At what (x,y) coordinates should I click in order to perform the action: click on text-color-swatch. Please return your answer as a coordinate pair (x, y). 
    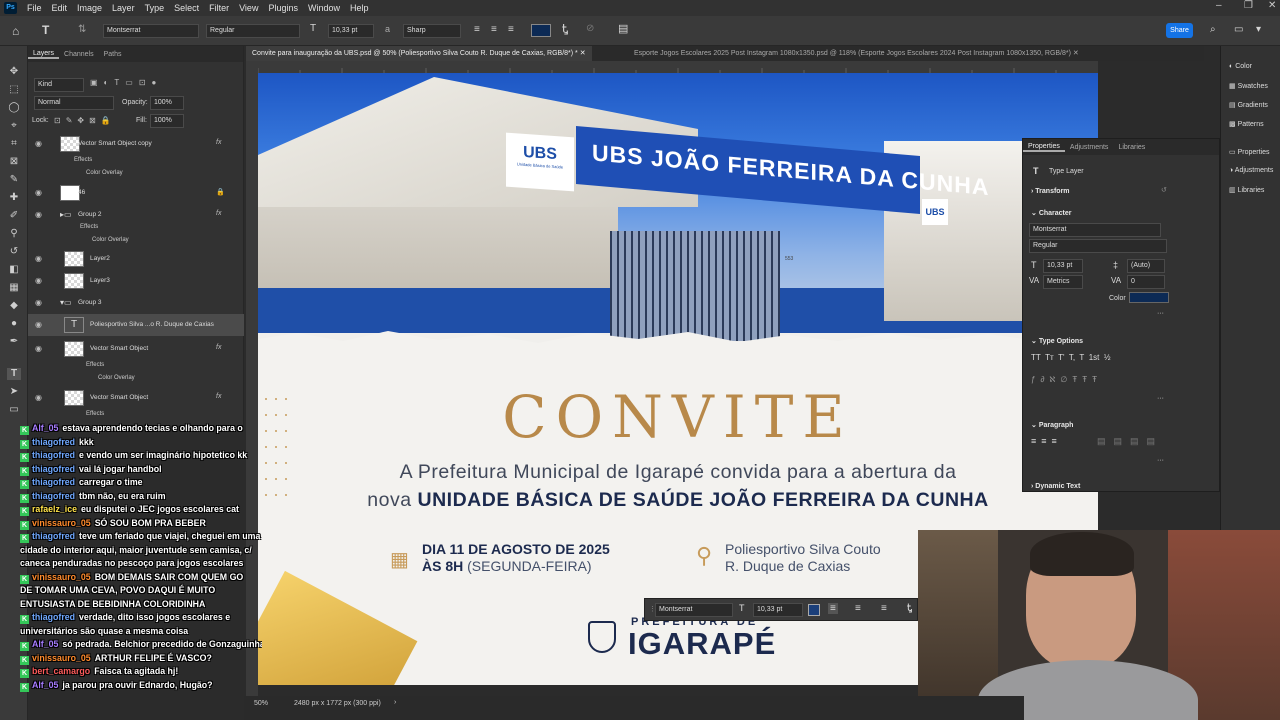
    Looking at the image, I should click on (541, 30).